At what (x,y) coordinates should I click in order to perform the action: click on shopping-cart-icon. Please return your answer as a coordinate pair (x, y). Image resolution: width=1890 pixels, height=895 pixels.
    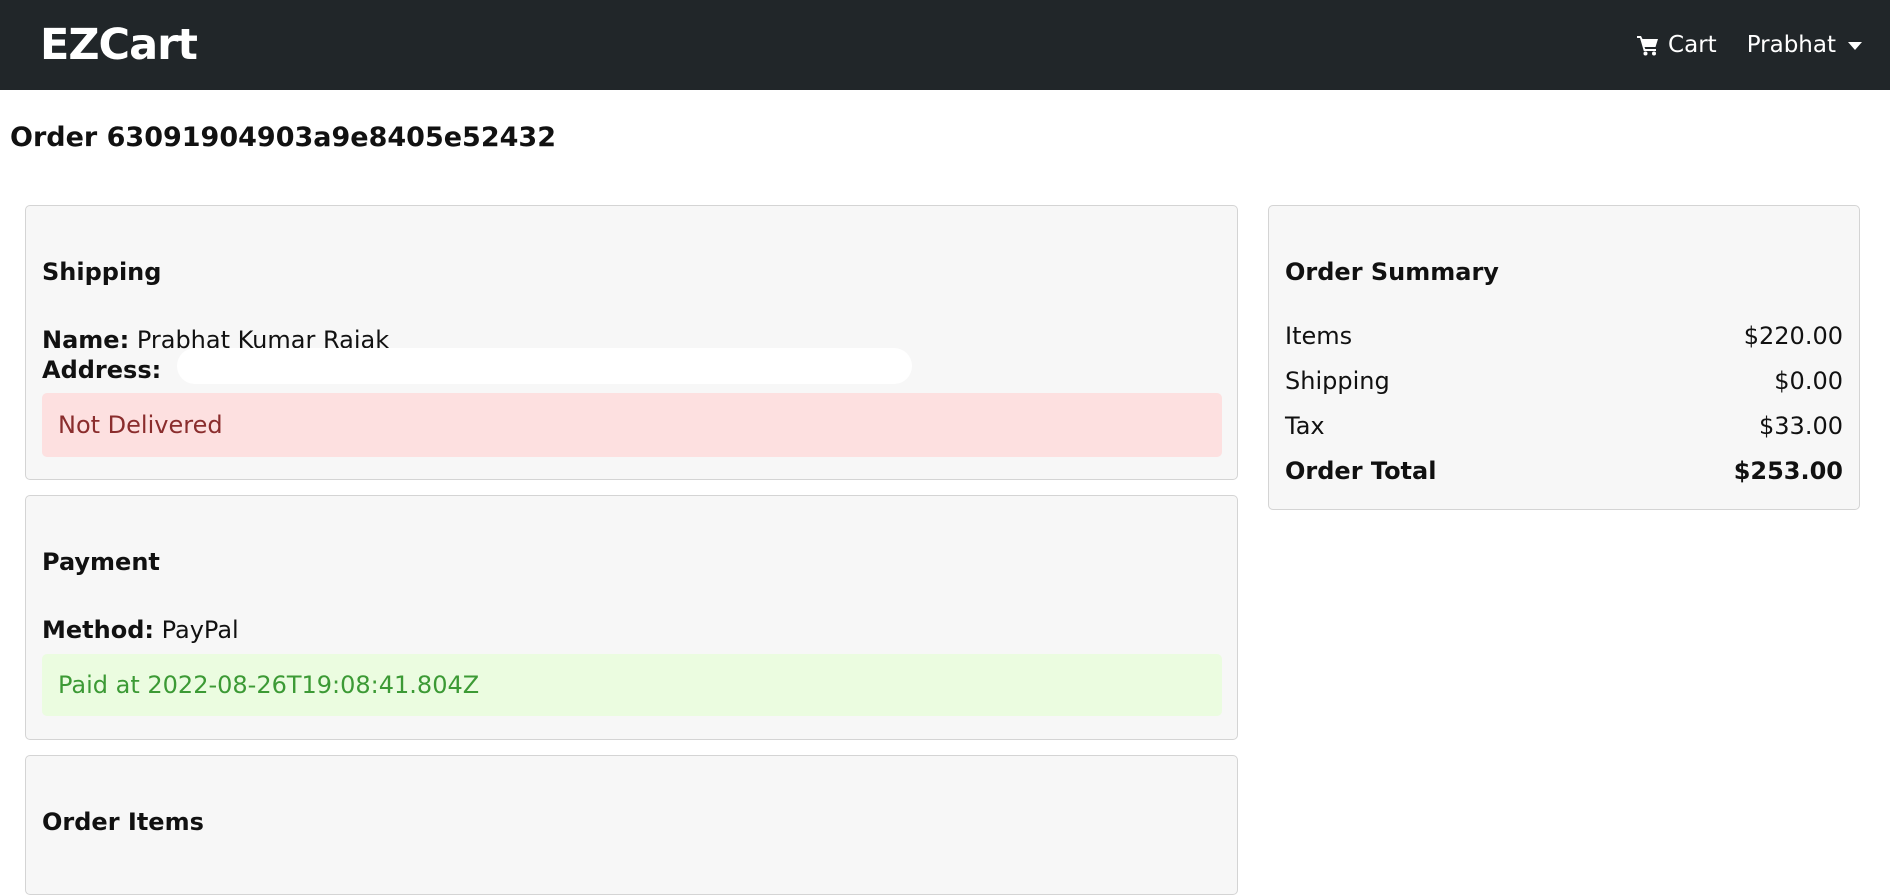
    Looking at the image, I should click on (1648, 46).